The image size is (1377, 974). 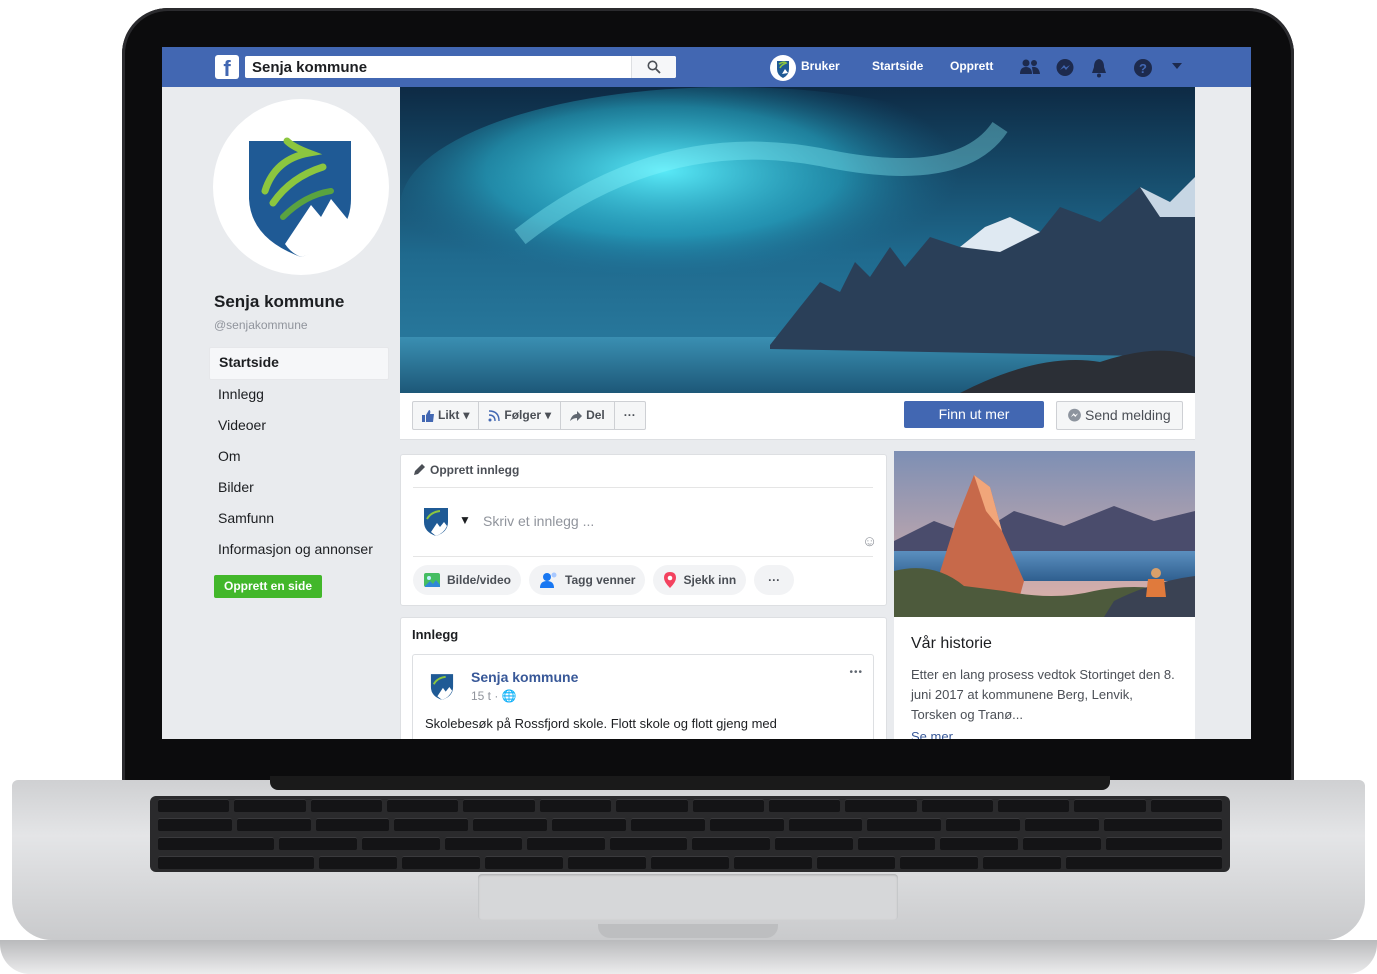 What do you see at coordinates (268, 586) in the screenshot?
I see `create-page-button: Opprett en side` at bounding box center [268, 586].